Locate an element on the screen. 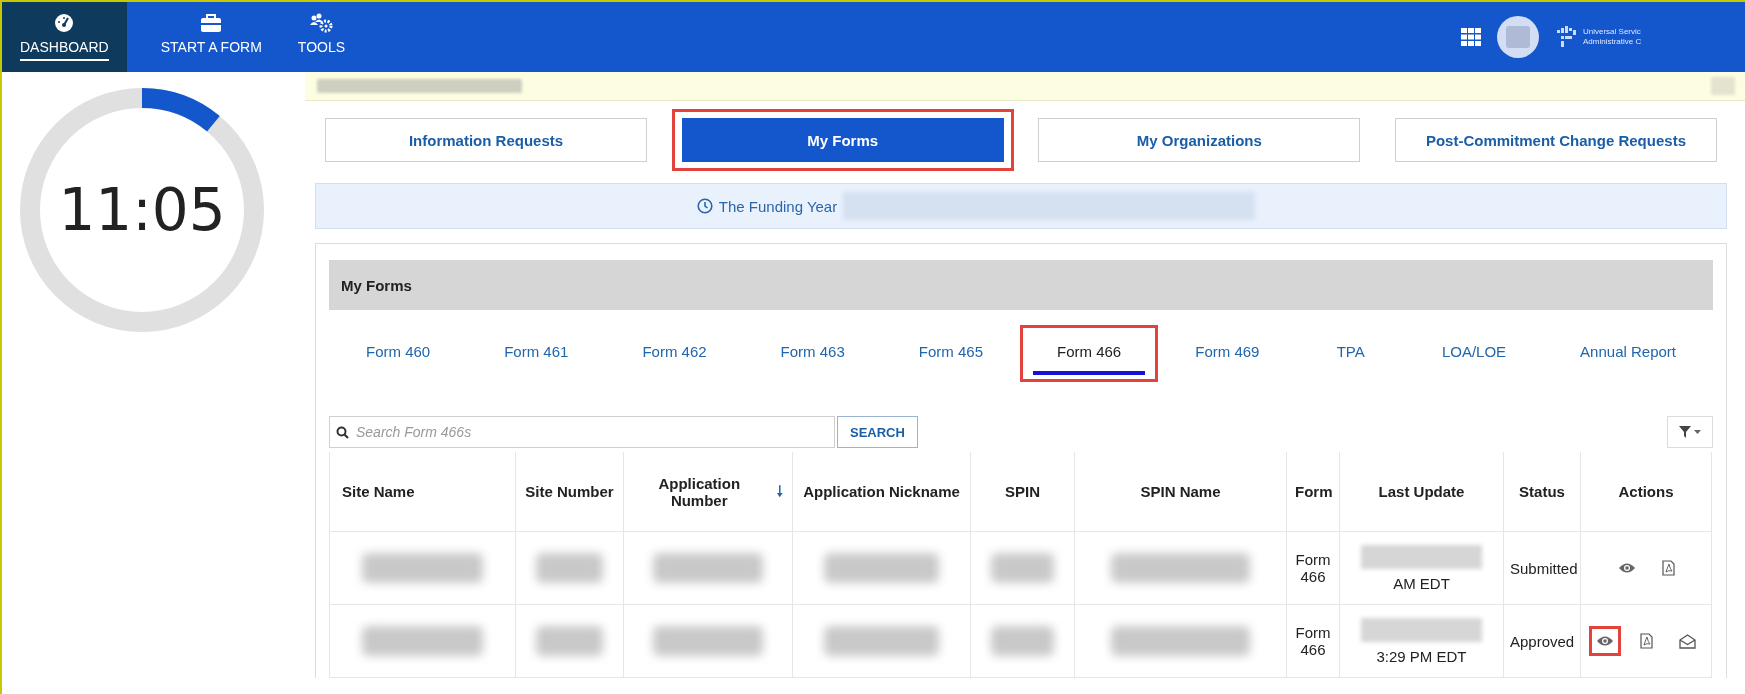  apps-grid-icon is located at coordinates (1471, 37).